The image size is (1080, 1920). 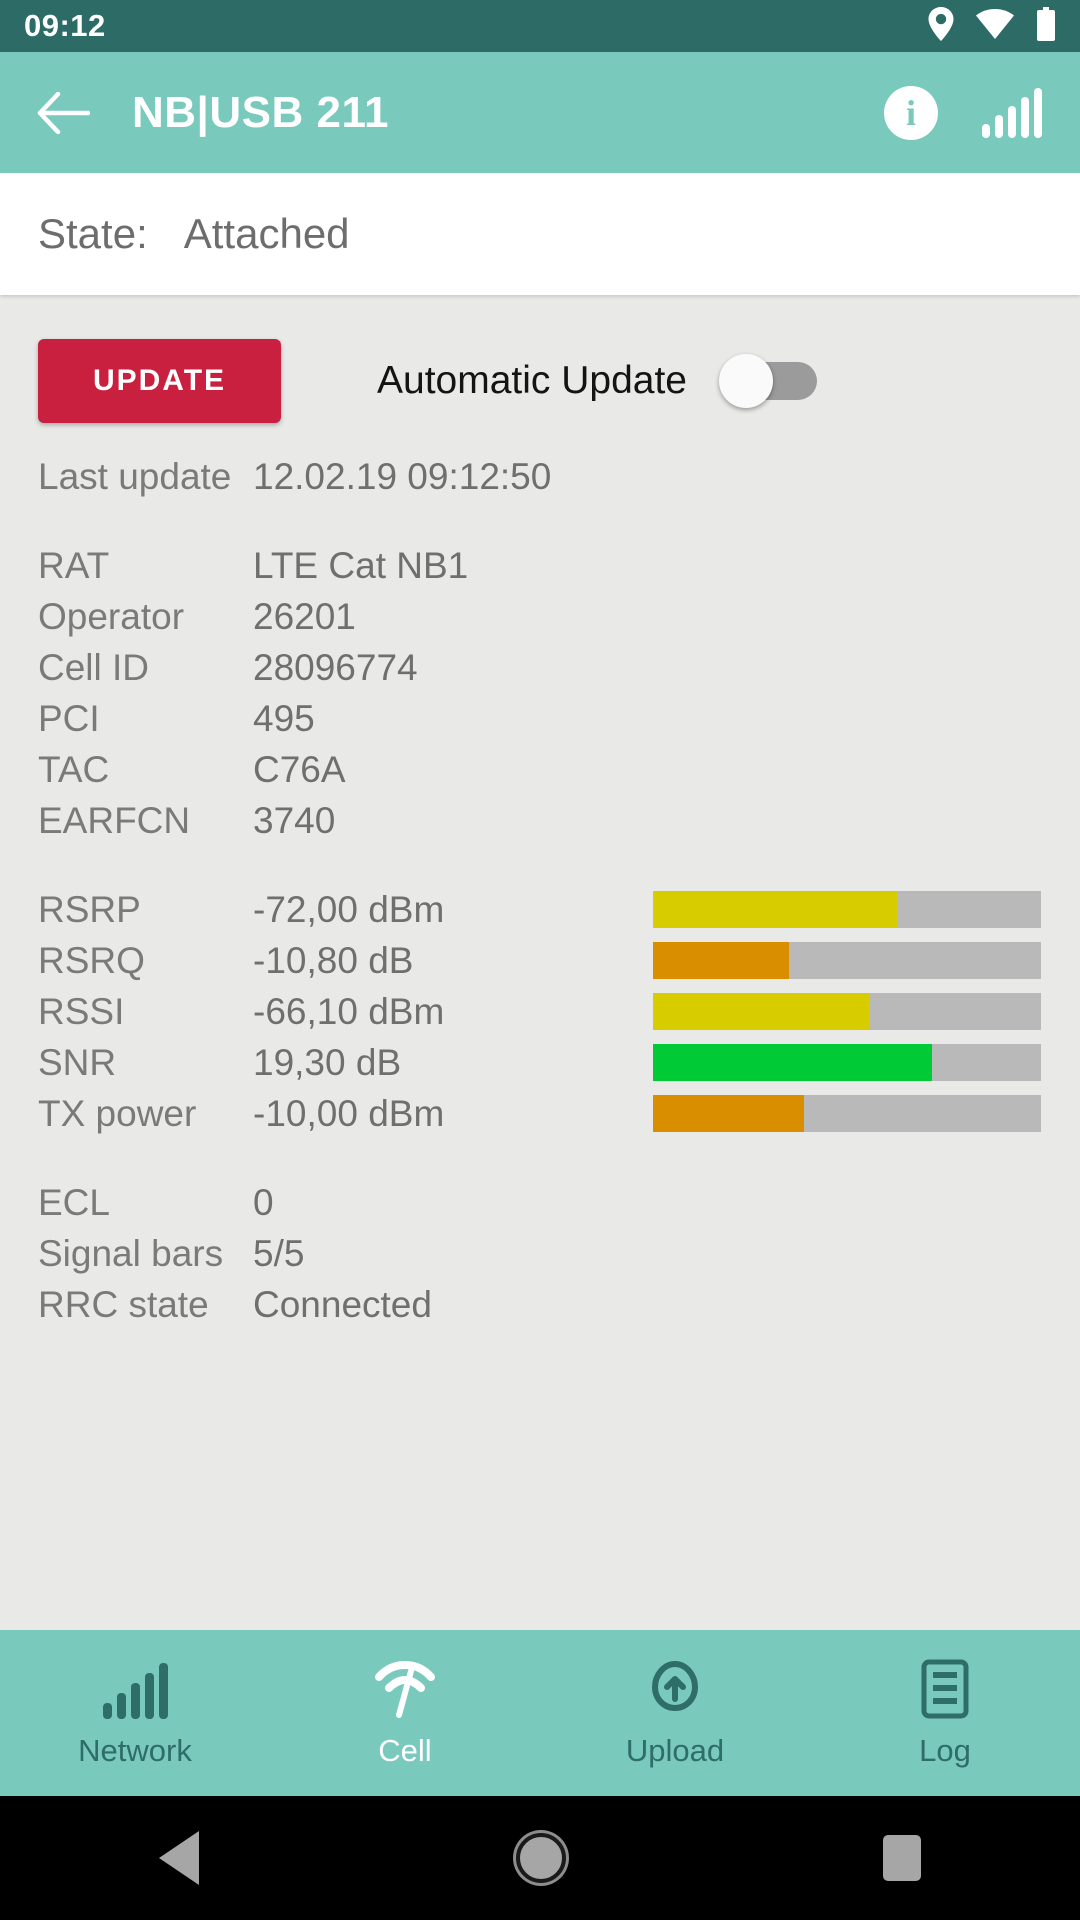 What do you see at coordinates (74, 1202) in the screenshot?
I see `row-key: ECL` at bounding box center [74, 1202].